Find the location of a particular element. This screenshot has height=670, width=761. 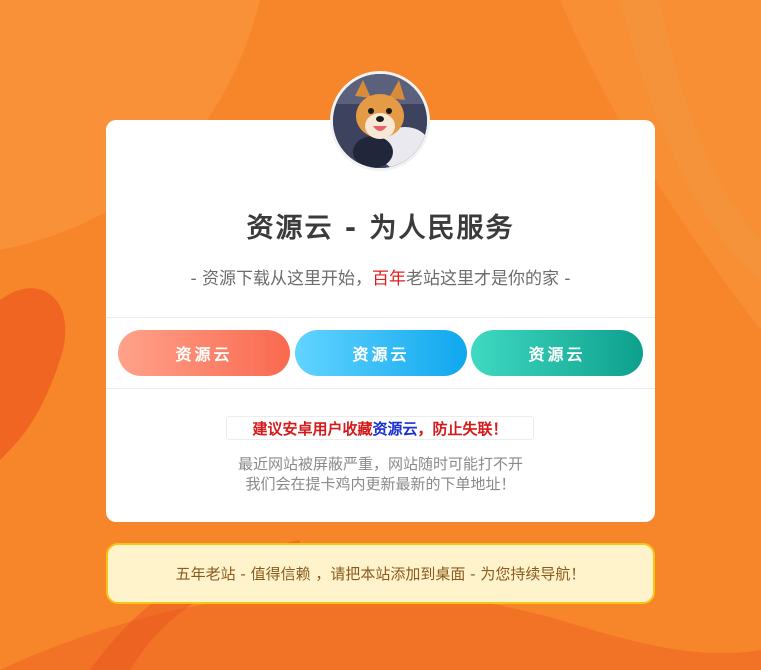

bookmark-tip: 建议安卓用户收藏 资源云 ，防止失联！ is located at coordinates (380, 428).